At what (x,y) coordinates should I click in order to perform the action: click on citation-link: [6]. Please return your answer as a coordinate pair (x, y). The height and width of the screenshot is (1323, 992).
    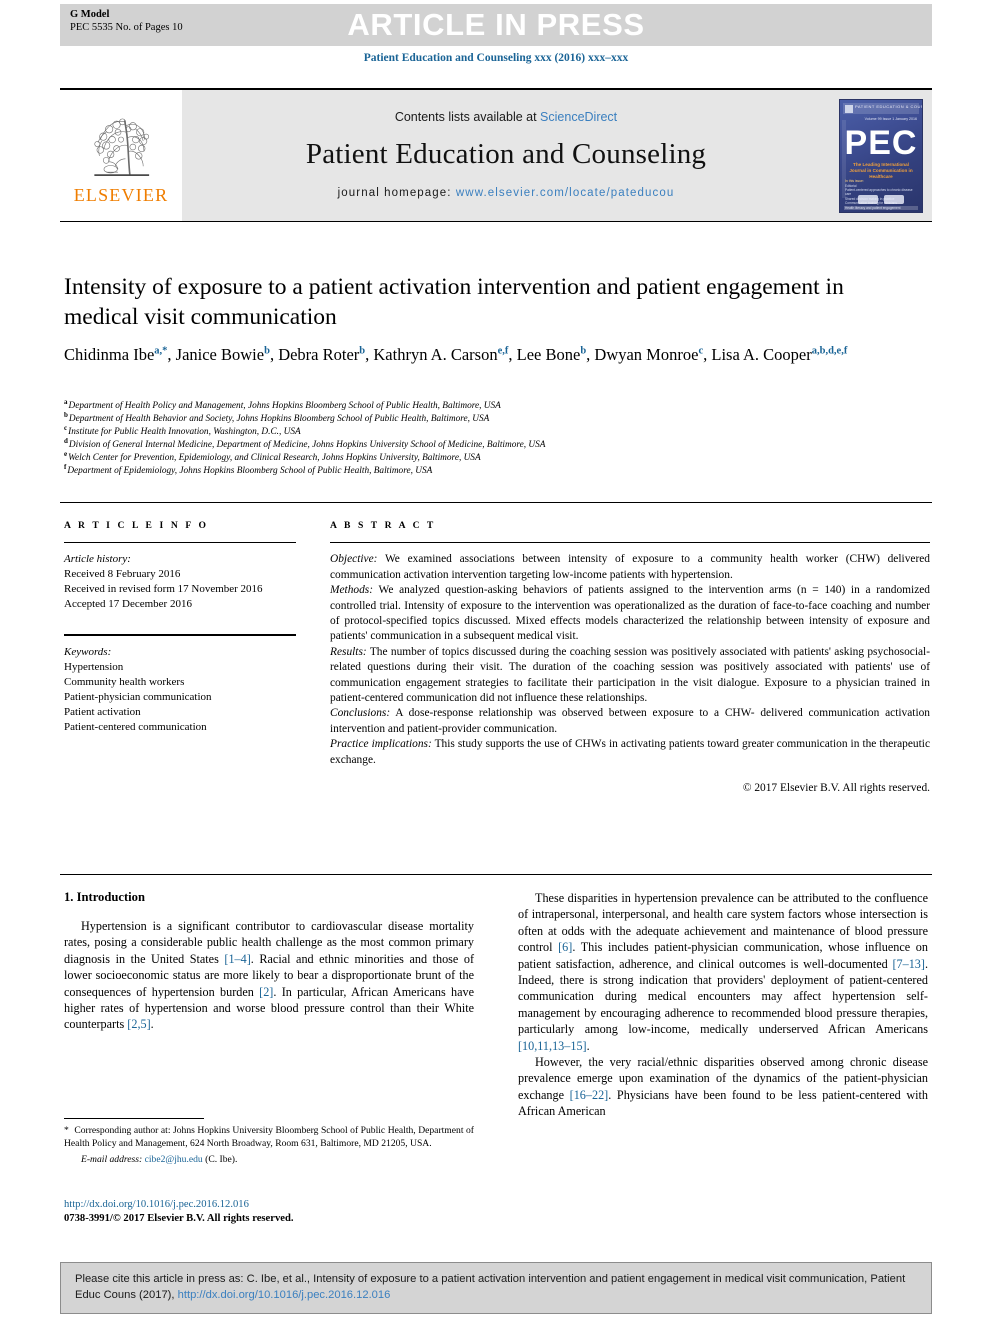
    Looking at the image, I should click on (565, 947).